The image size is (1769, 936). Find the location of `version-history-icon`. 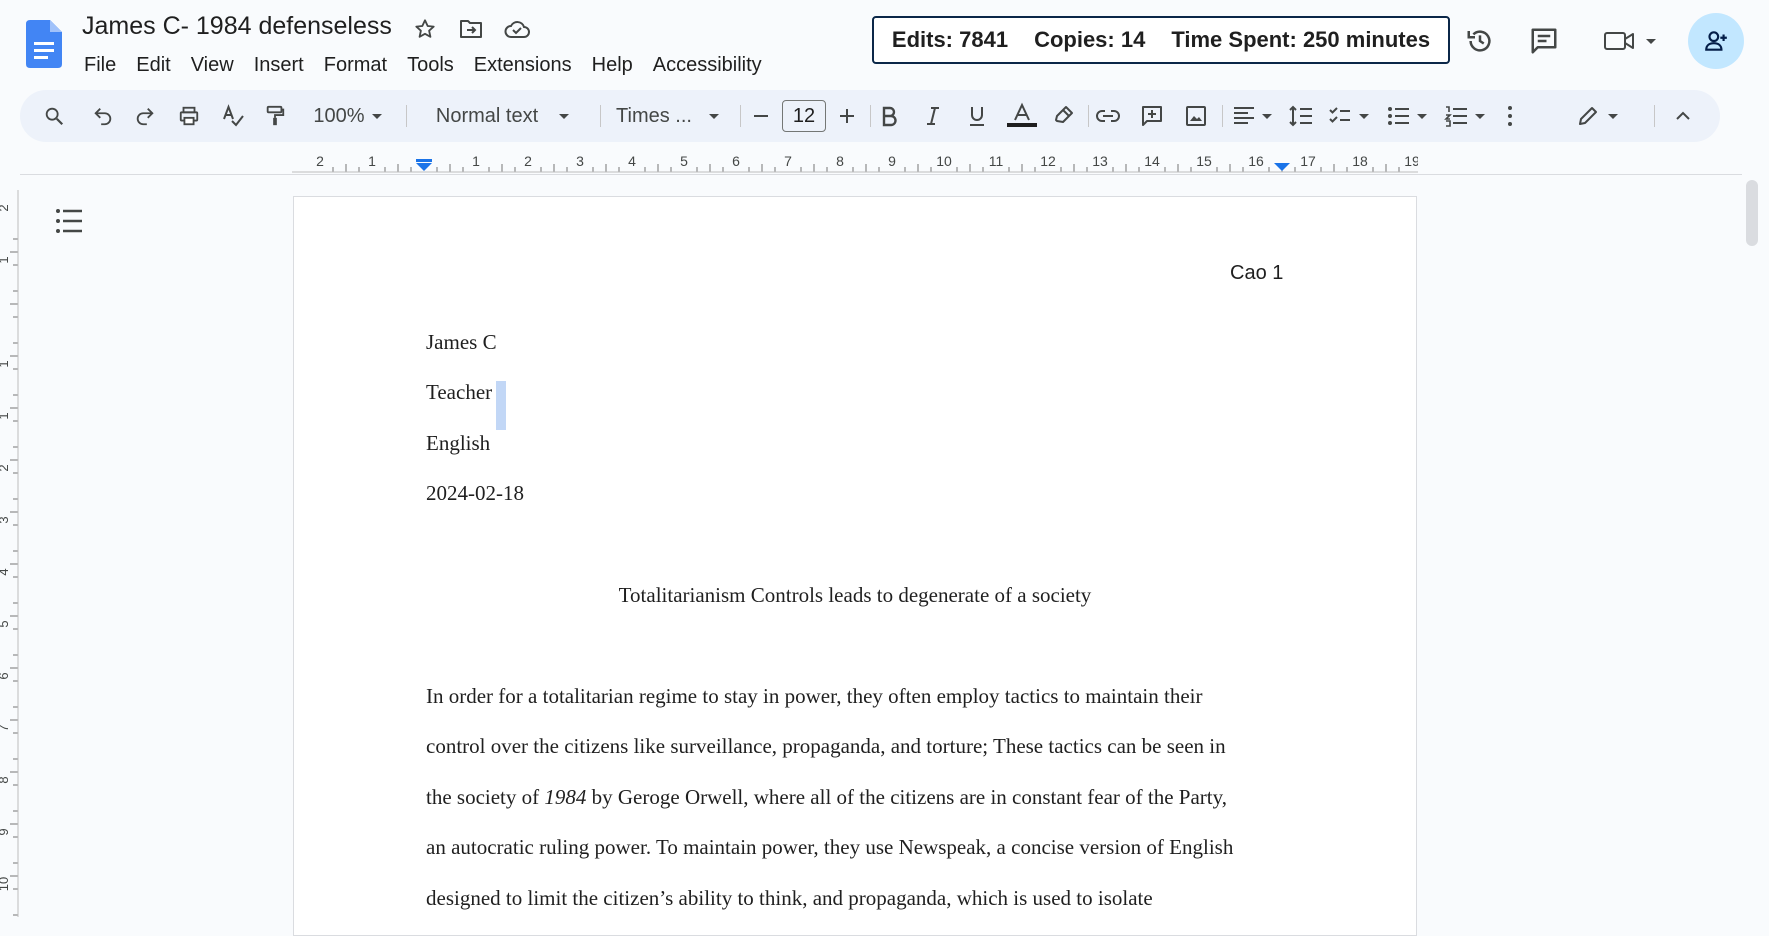

version-history-icon is located at coordinates (1480, 41).